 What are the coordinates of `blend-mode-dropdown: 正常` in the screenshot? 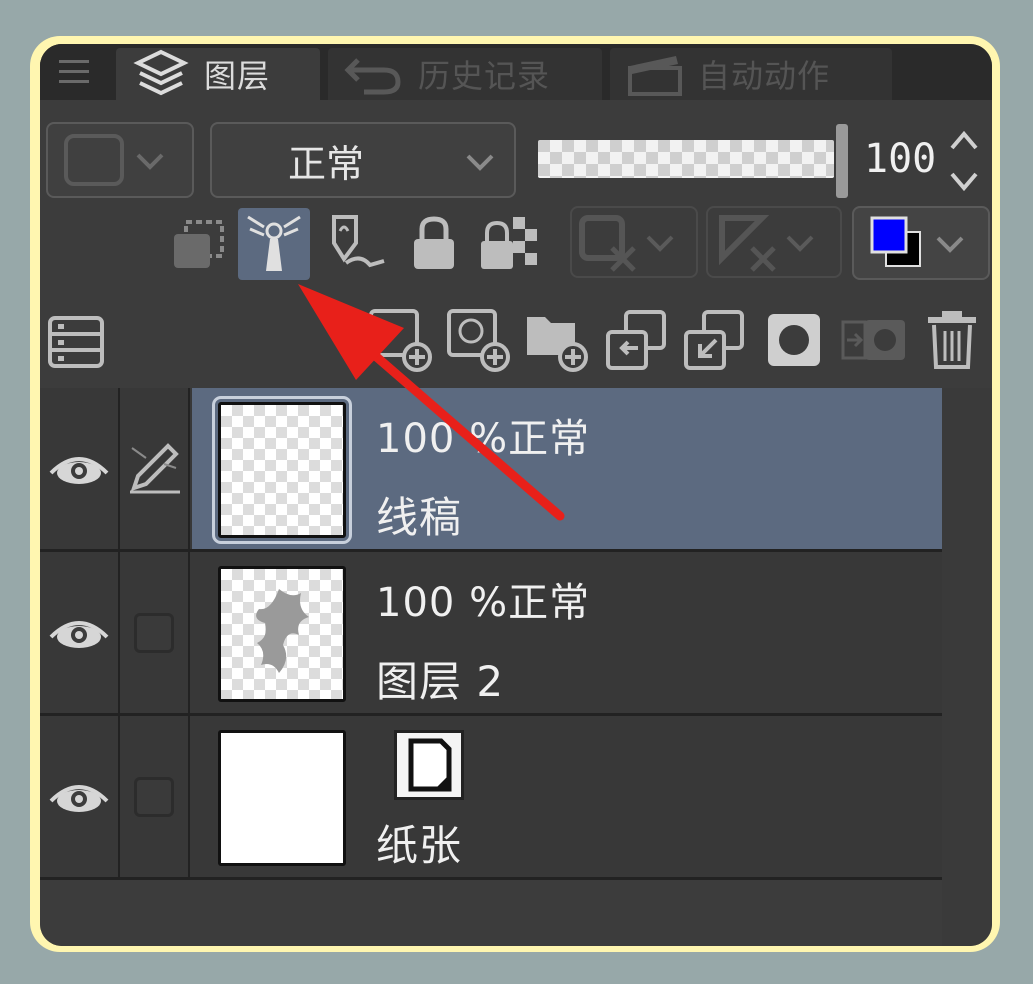 It's located at (363, 160).